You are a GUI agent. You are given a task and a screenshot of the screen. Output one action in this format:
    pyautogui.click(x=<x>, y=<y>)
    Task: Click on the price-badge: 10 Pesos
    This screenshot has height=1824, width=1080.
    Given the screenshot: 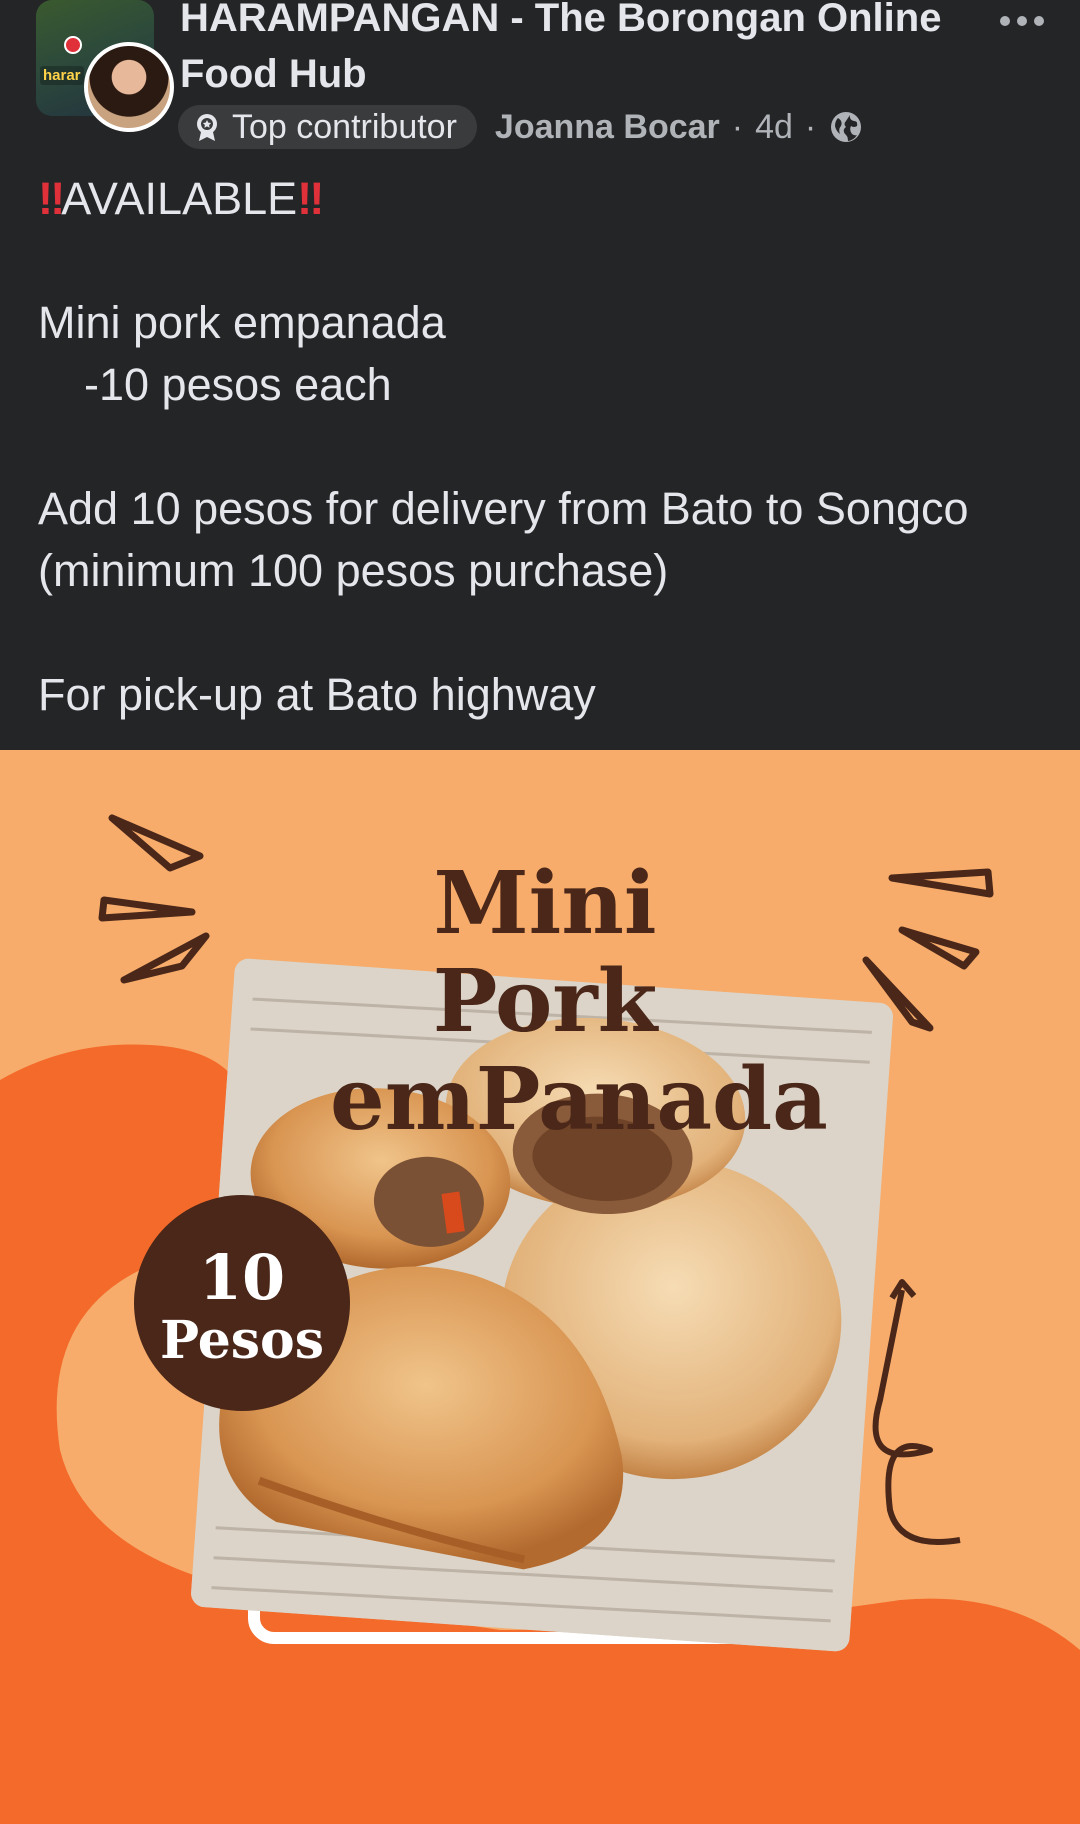 What is the action you would take?
    pyautogui.click(x=242, y=1303)
    